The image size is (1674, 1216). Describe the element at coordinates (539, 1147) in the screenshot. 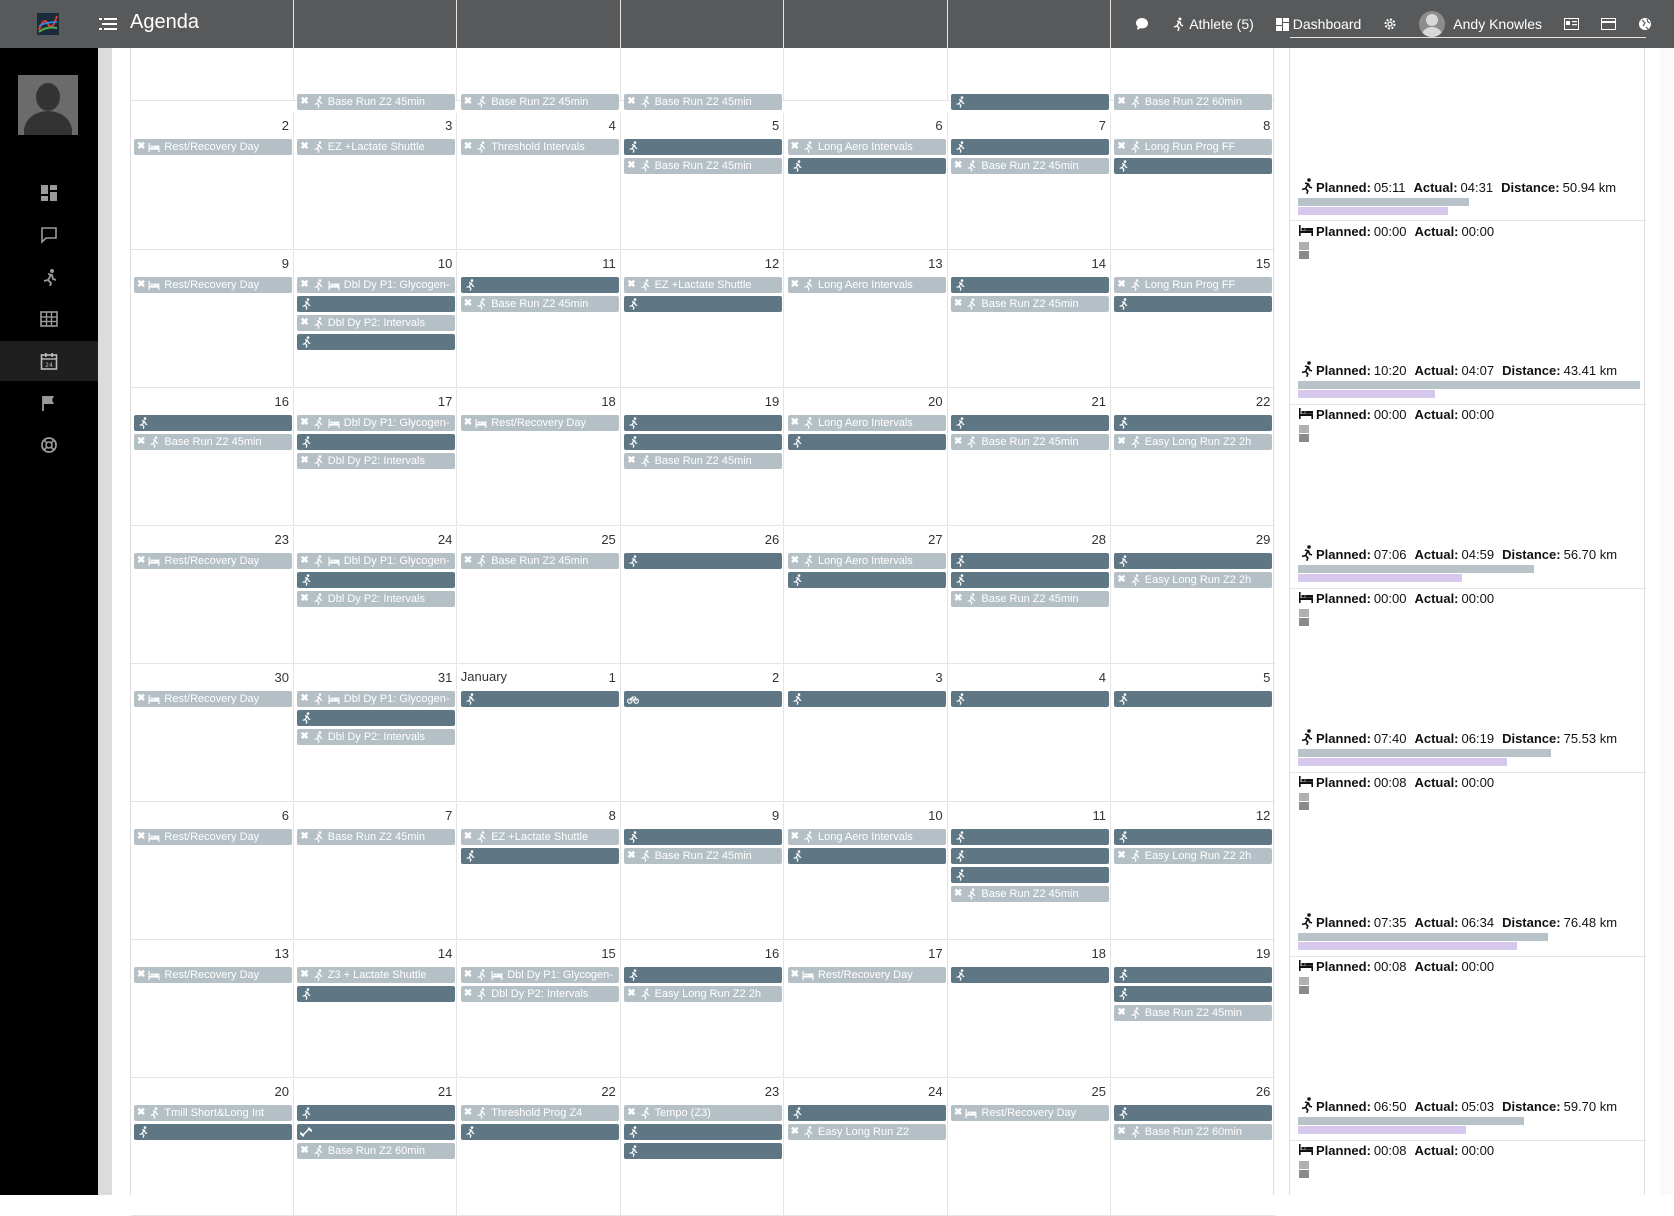

I see `calendar-day-cell: 22 ✖ Threshold Prog Z4` at that location.